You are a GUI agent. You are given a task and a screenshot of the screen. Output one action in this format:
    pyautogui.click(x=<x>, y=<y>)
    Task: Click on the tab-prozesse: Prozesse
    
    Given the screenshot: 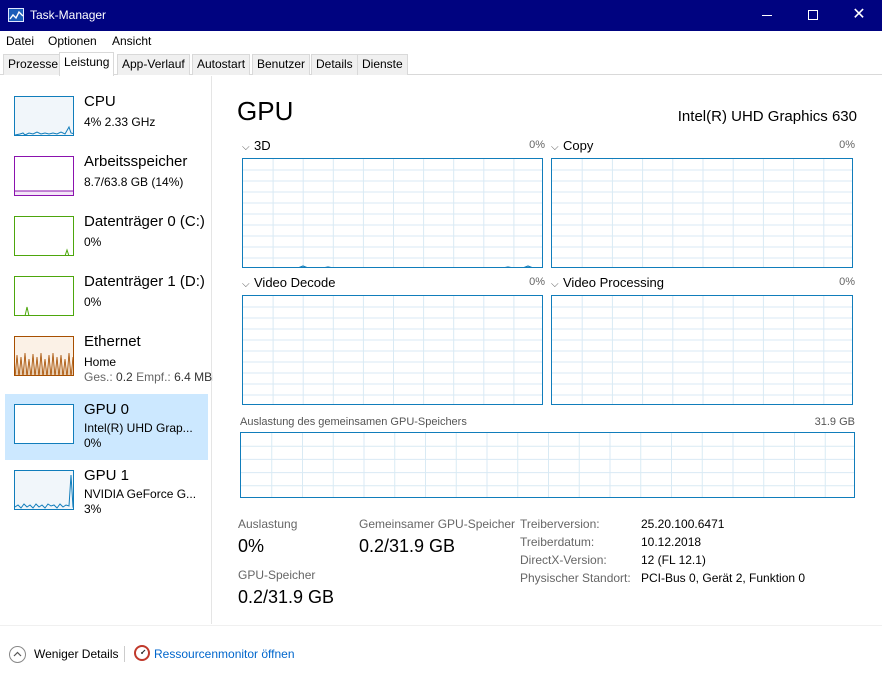 What is the action you would take?
    pyautogui.click(x=33, y=64)
    